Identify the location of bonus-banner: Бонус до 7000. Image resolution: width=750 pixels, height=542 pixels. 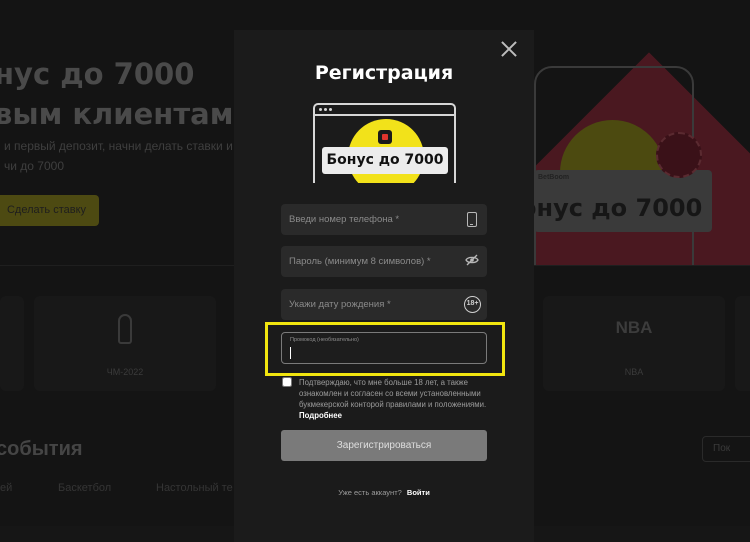
(384, 143).